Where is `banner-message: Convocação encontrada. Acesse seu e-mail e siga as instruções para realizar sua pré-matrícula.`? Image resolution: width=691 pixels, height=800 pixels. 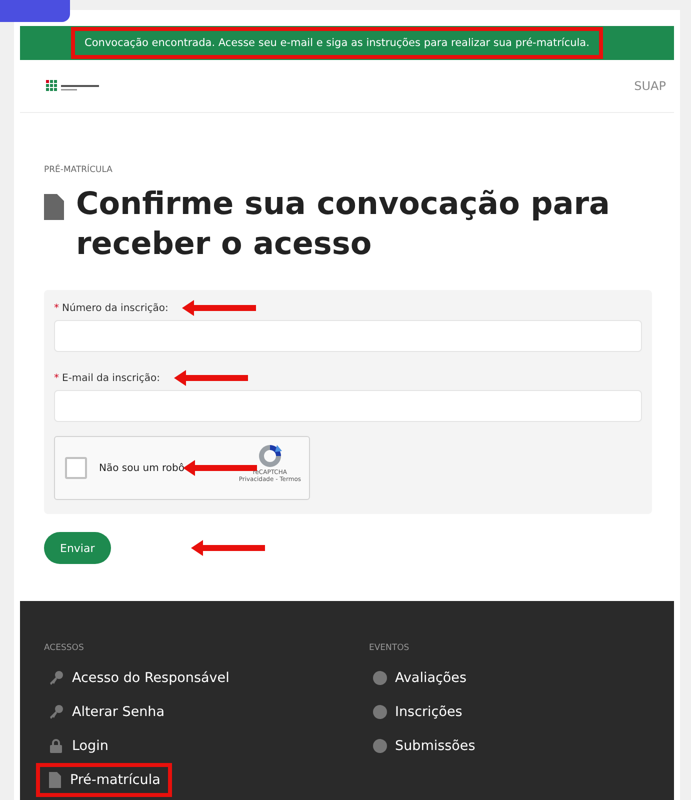 banner-message: Convocação encontrada. Acesse seu e-mail e siga as instruções para realizar sua pré-matrícula. is located at coordinates (337, 43).